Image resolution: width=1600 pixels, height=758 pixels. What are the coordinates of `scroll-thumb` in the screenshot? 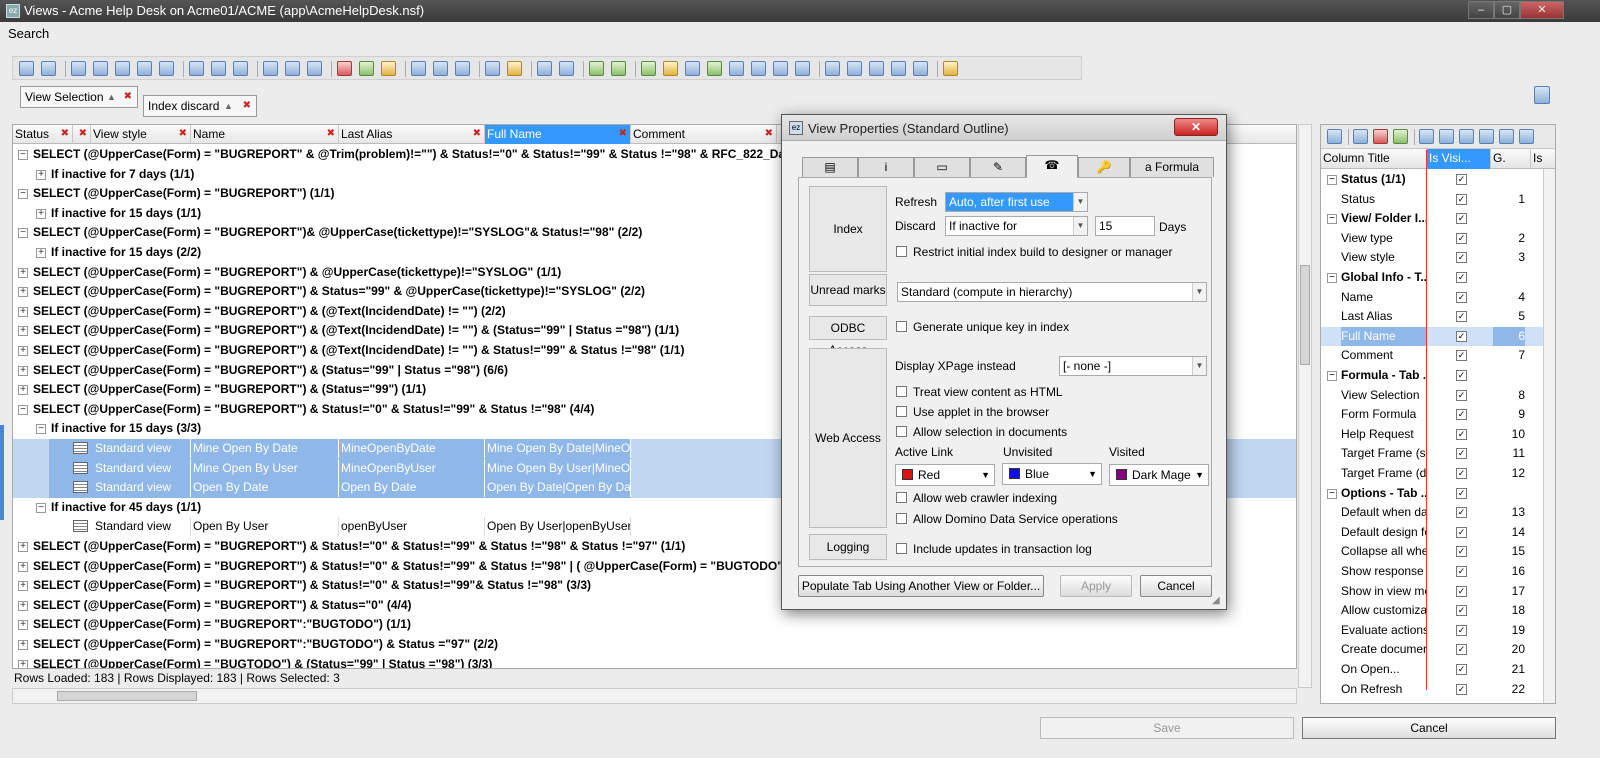 It's located at (1305, 315).